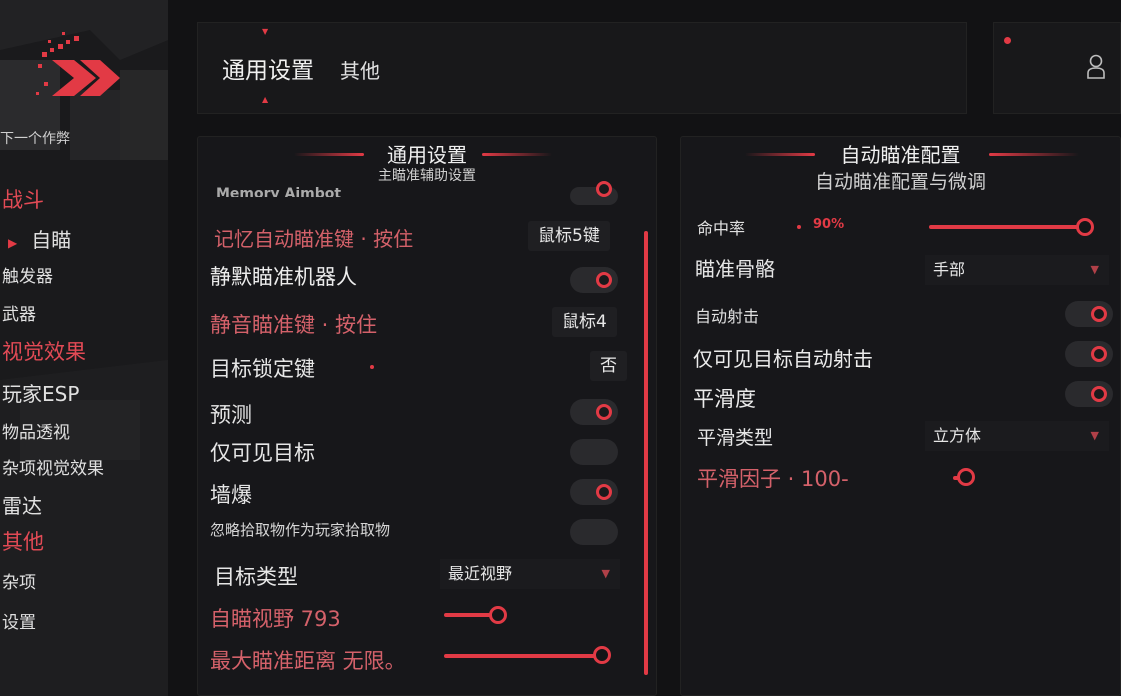 Image resolution: width=1121 pixels, height=696 pixels. What do you see at coordinates (27, 274) in the screenshot?
I see `nav-item-trigger: 触发器` at bounding box center [27, 274].